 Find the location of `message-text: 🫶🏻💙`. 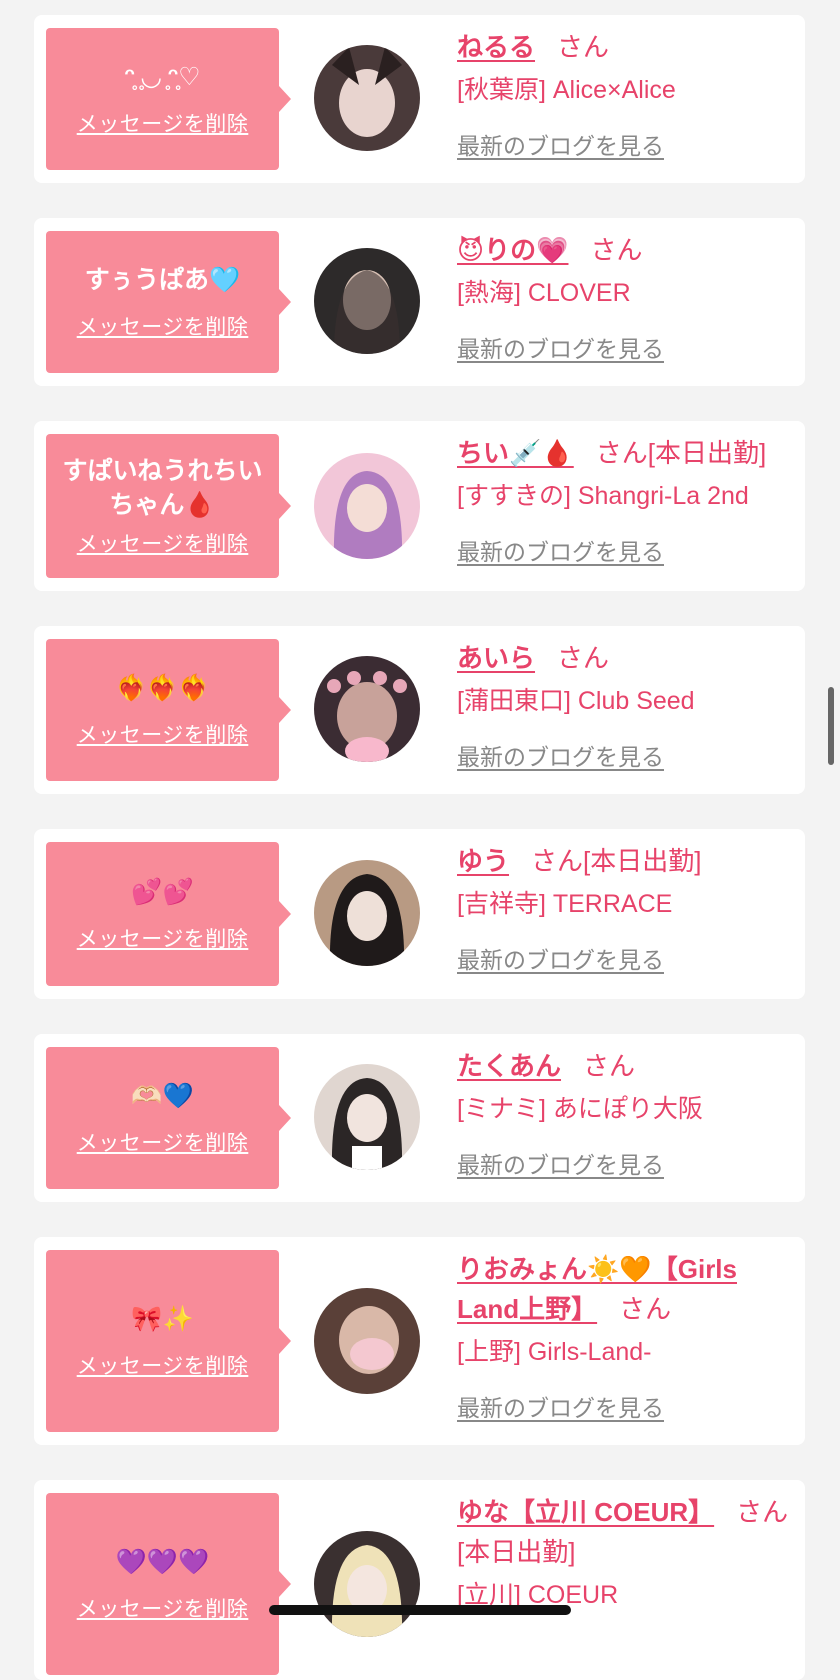

message-text: 🫶🏻💙 is located at coordinates (162, 1096).